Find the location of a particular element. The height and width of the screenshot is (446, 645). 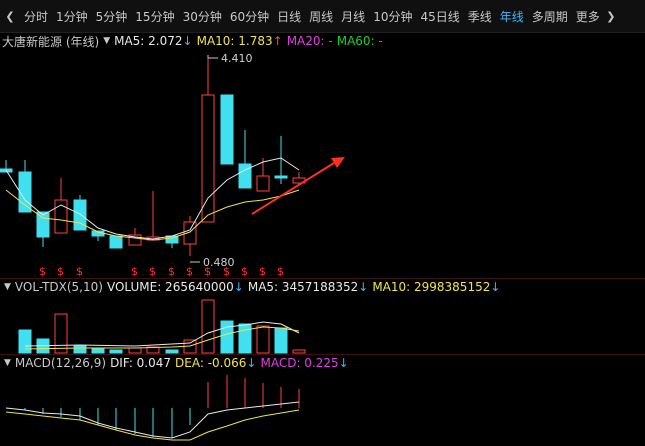

period-tab: 分时 is located at coordinates (36, 16).